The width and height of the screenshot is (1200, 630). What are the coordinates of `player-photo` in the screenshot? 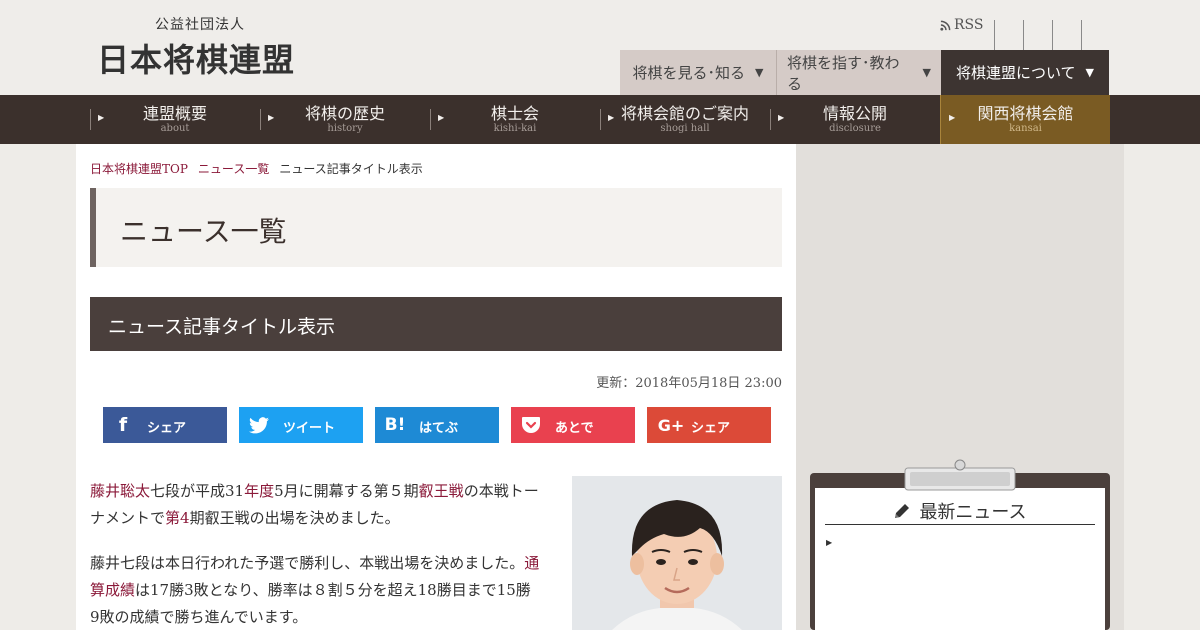 It's located at (677, 553).